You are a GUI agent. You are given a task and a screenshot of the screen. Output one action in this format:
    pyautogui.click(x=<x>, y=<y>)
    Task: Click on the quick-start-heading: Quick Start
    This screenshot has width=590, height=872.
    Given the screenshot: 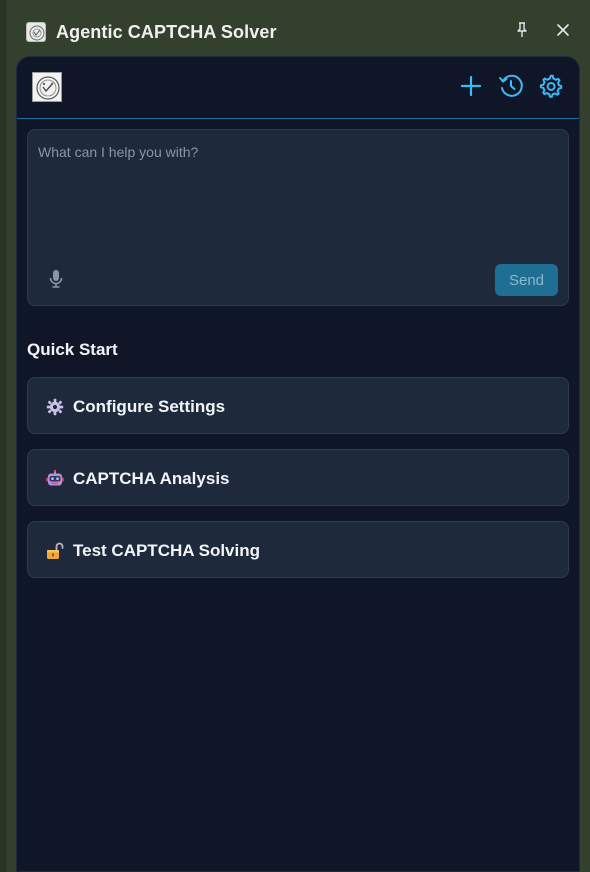 What is the action you would take?
    pyautogui.click(x=72, y=349)
    